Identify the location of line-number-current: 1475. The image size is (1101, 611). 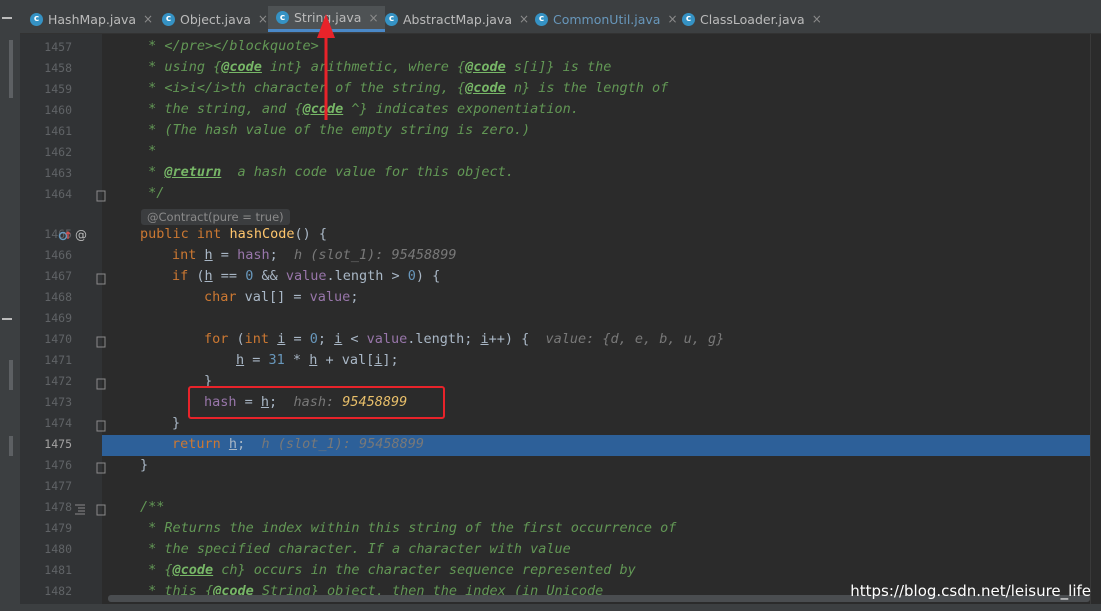
(58, 444).